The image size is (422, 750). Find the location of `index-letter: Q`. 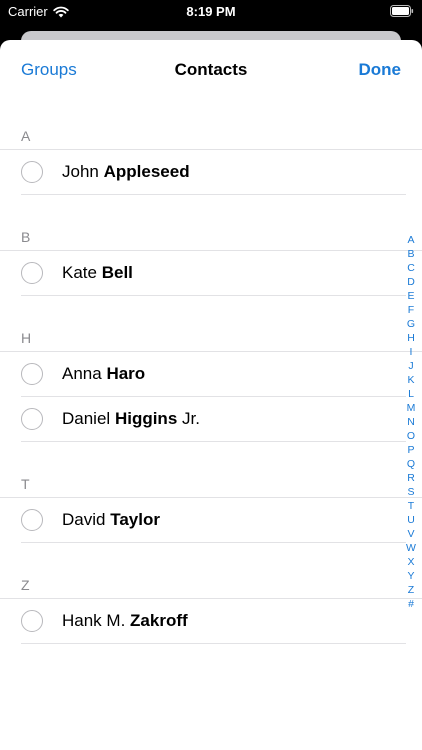

index-letter: Q is located at coordinates (411, 464).